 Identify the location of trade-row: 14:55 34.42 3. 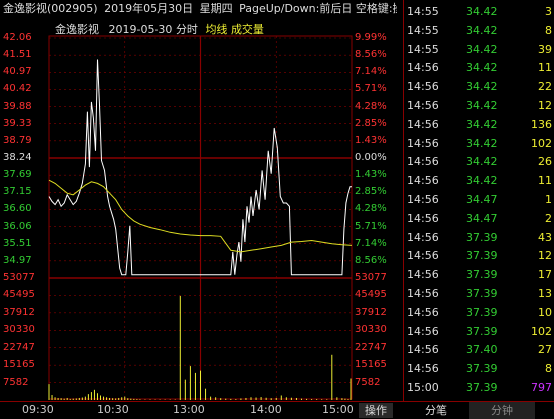
(479, 12).